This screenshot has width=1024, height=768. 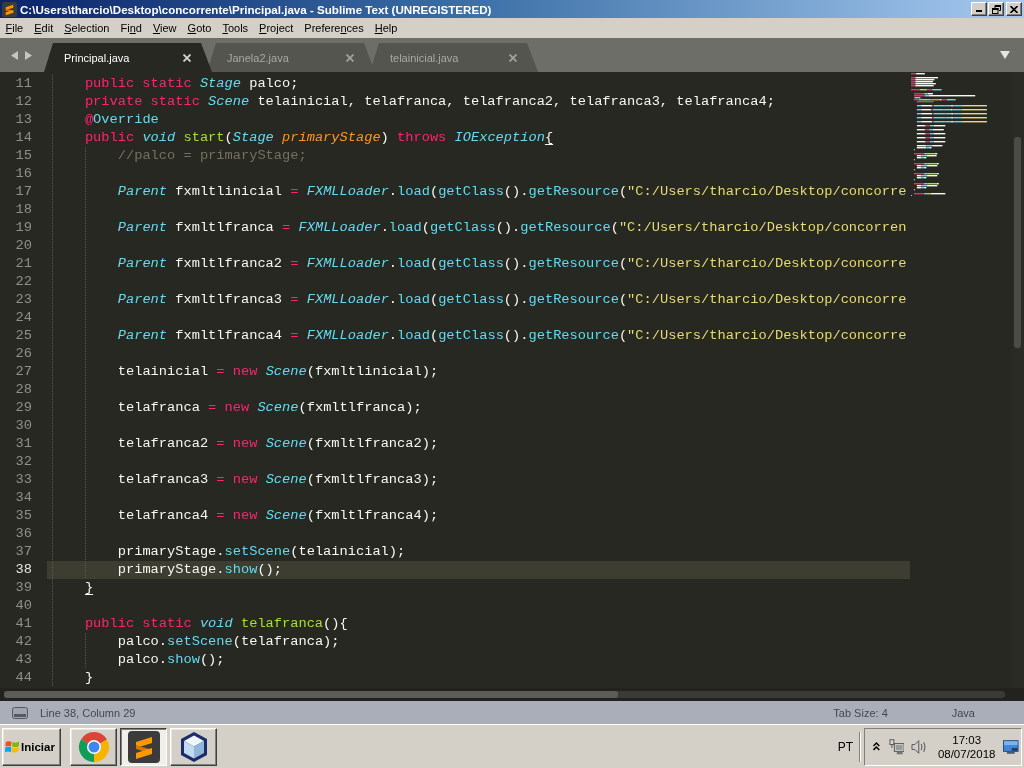 I want to click on close-button, so click(x=1014, y=9).